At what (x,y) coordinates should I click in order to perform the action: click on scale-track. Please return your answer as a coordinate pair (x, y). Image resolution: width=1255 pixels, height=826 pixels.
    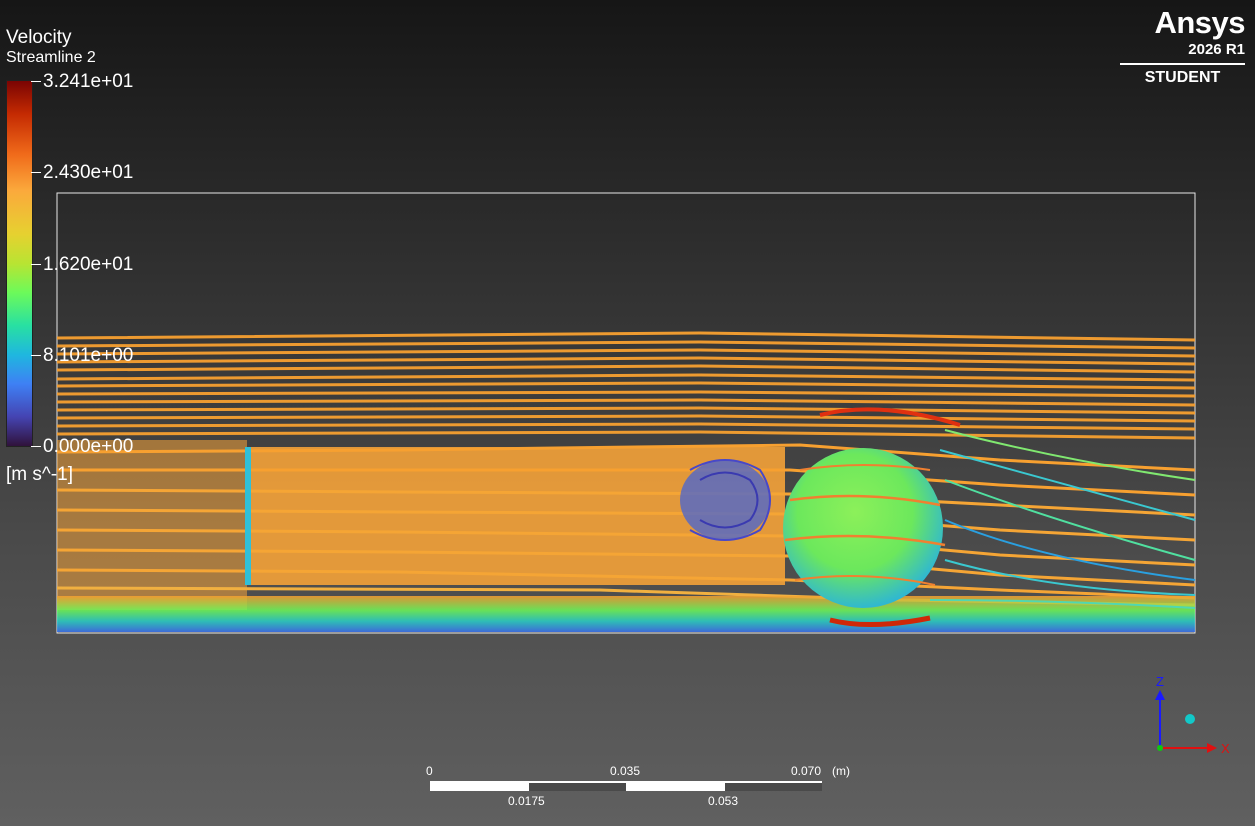
    Looking at the image, I should click on (626, 786).